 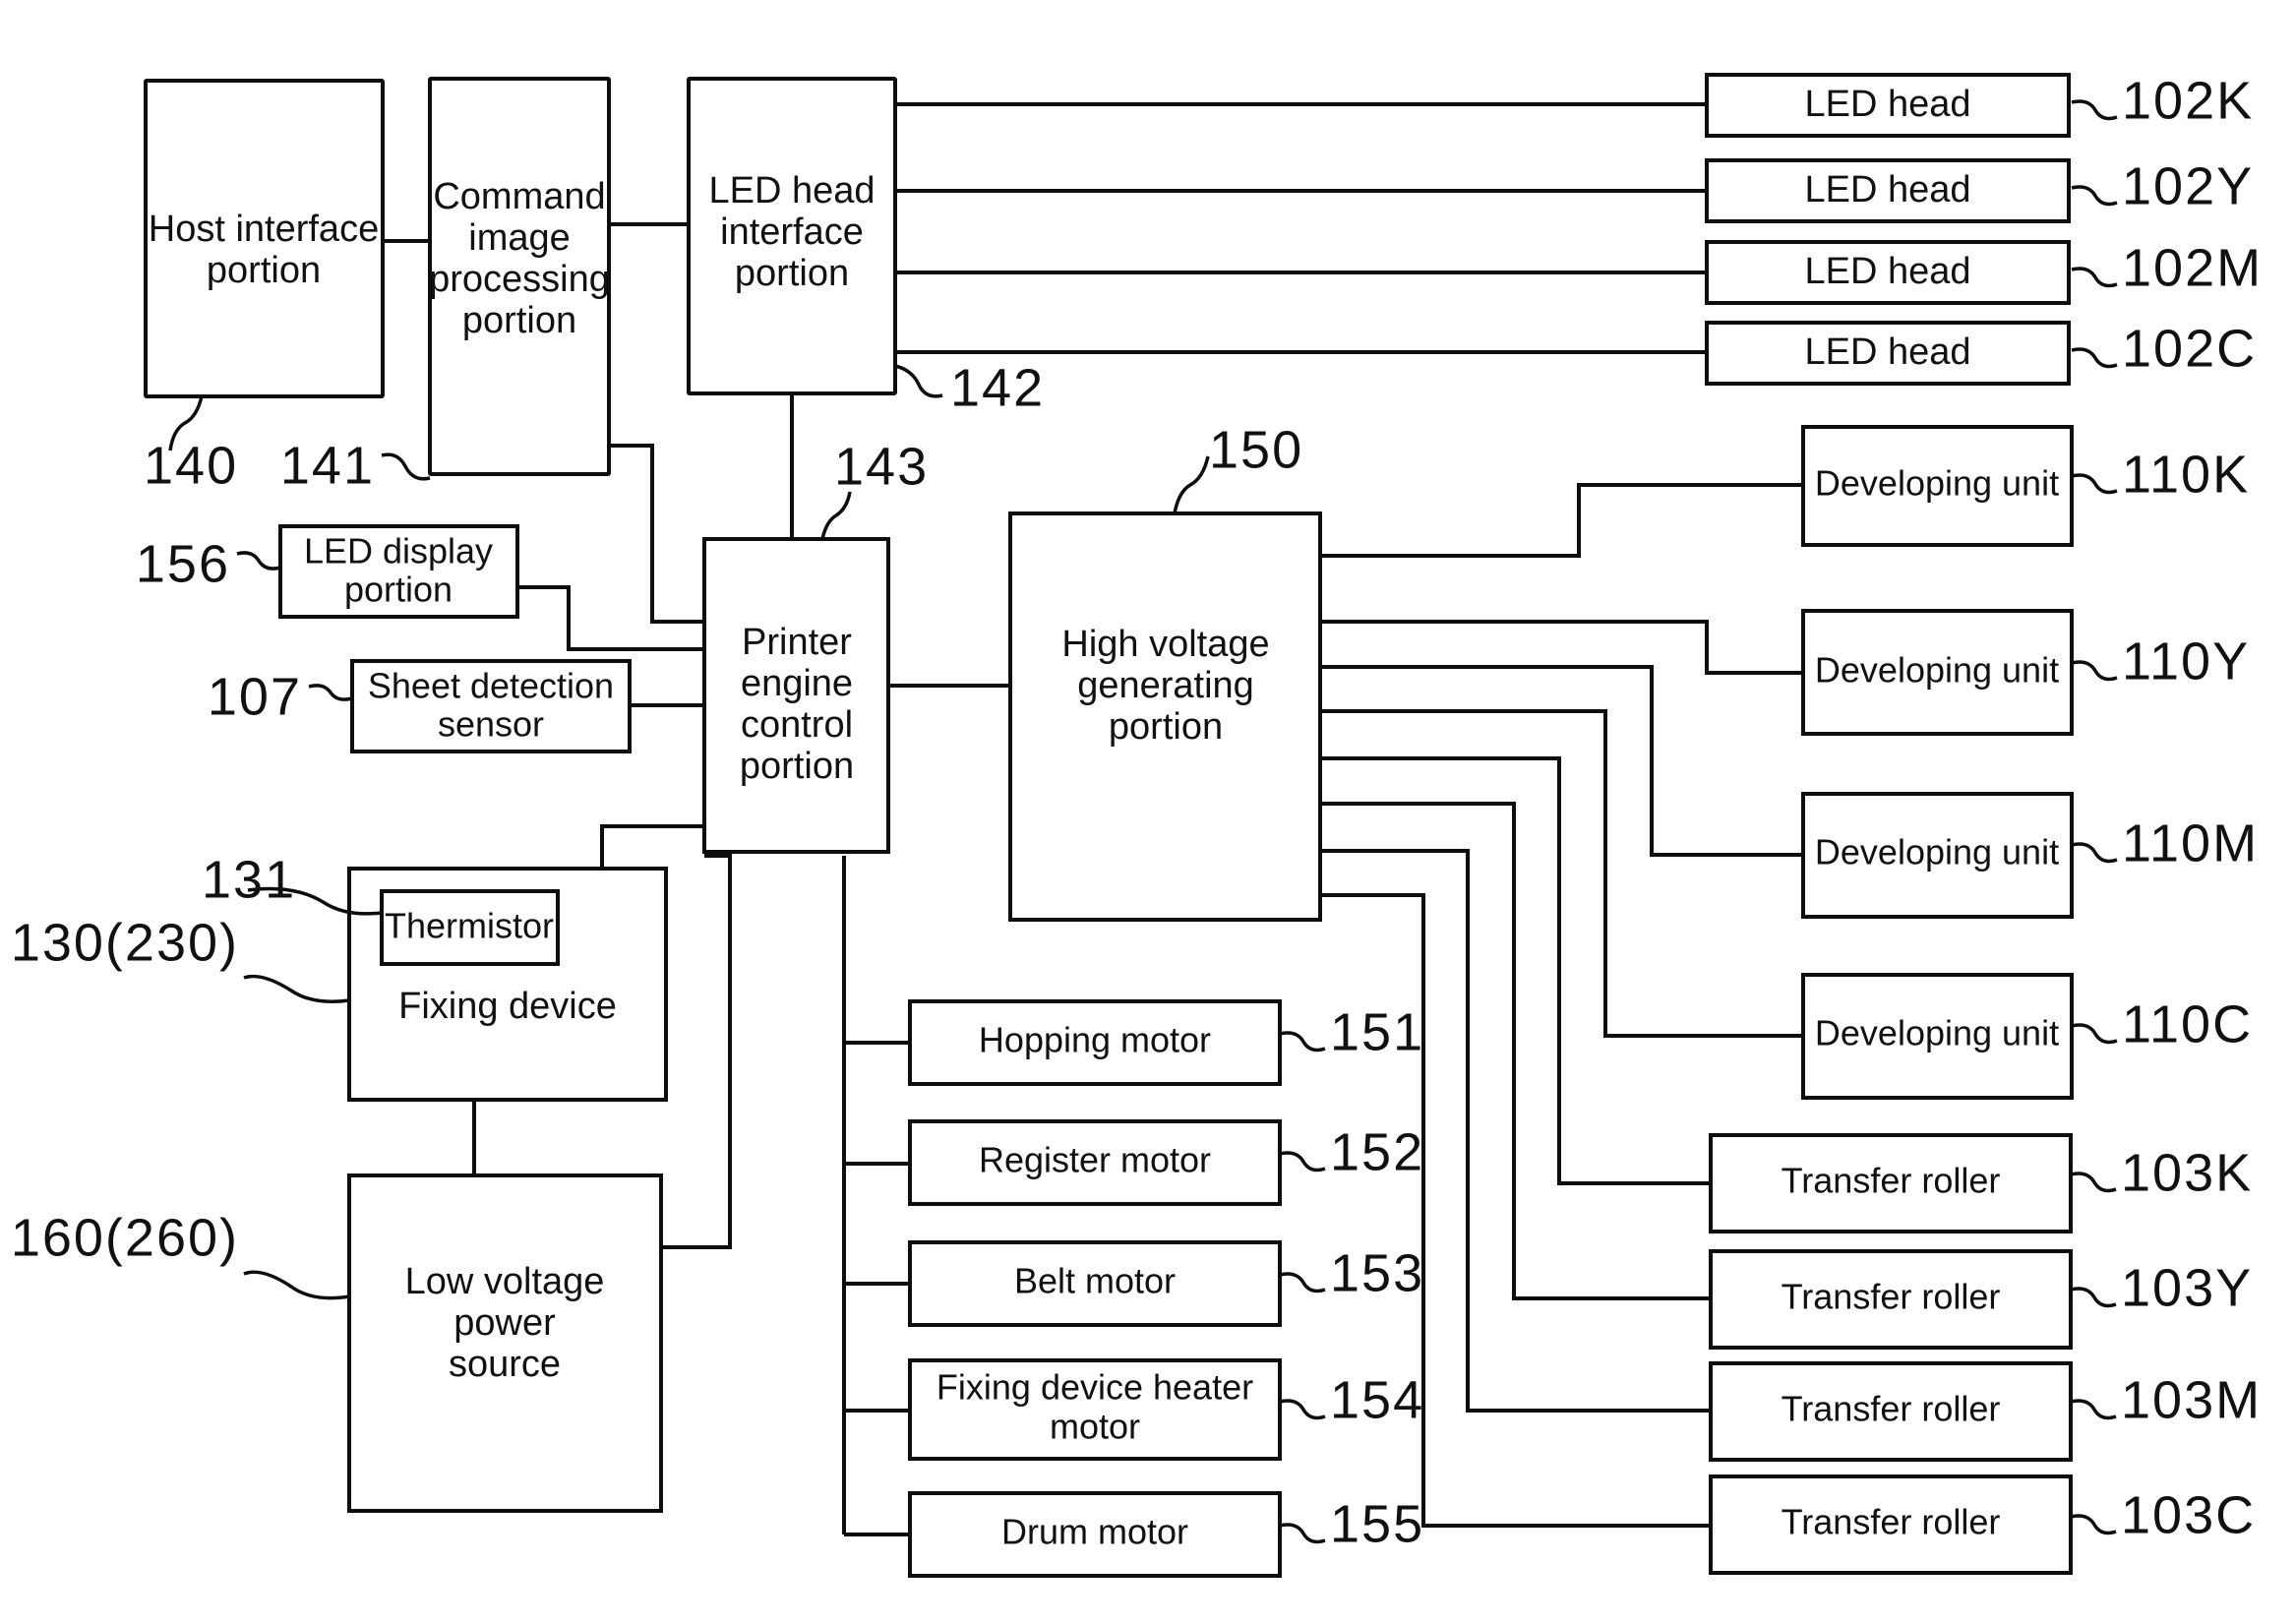 What do you see at coordinates (2188, 1023) in the screenshot?
I see `ref-110C: 110C` at bounding box center [2188, 1023].